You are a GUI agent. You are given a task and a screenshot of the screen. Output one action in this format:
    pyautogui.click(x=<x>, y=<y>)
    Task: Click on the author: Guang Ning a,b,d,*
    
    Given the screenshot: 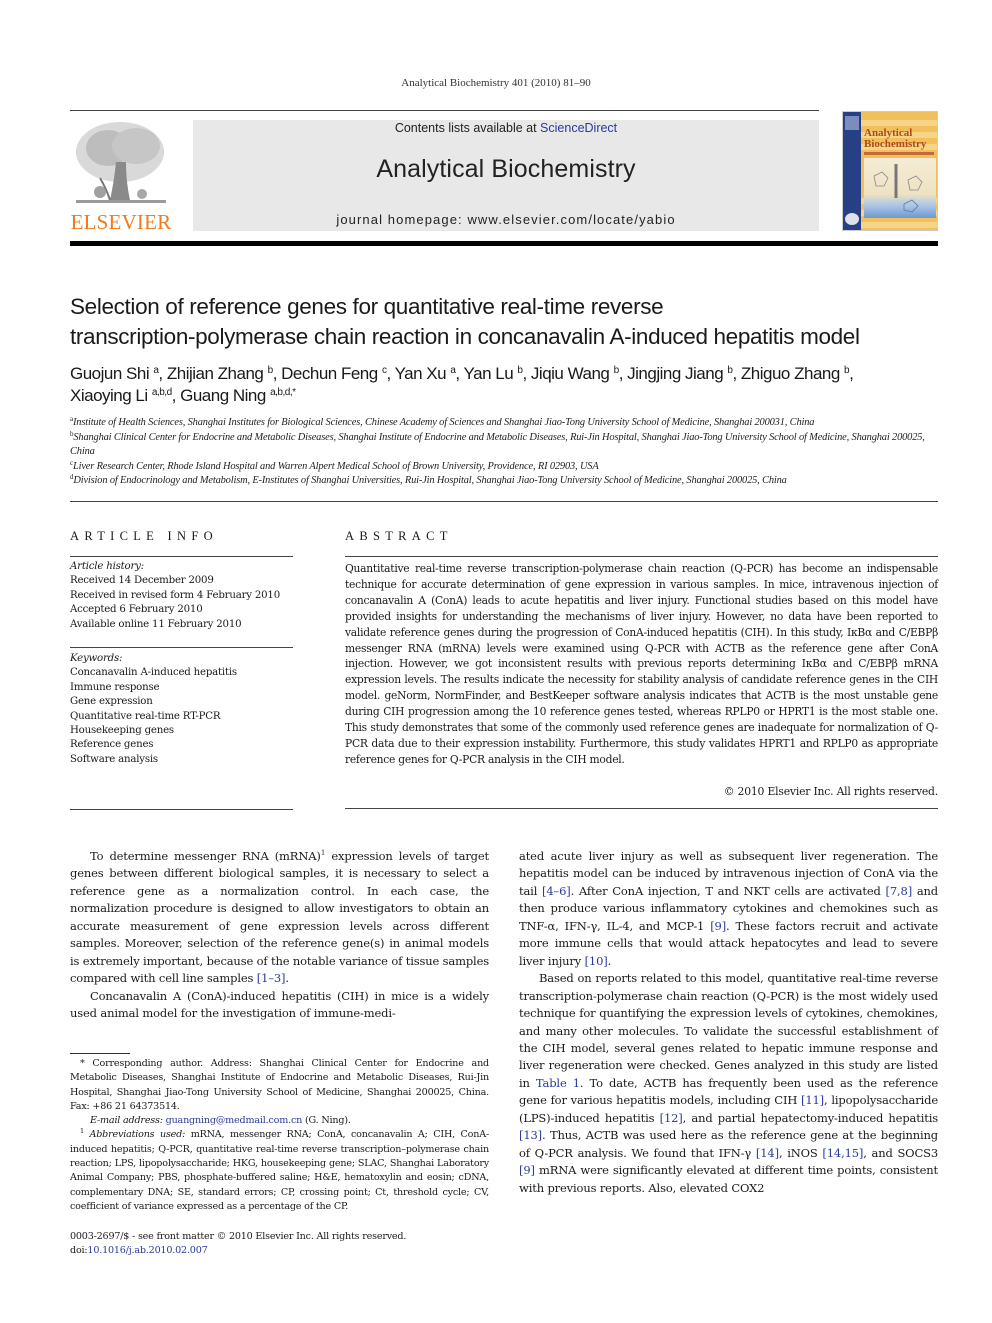 What is the action you would take?
    pyautogui.click(x=238, y=395)
    